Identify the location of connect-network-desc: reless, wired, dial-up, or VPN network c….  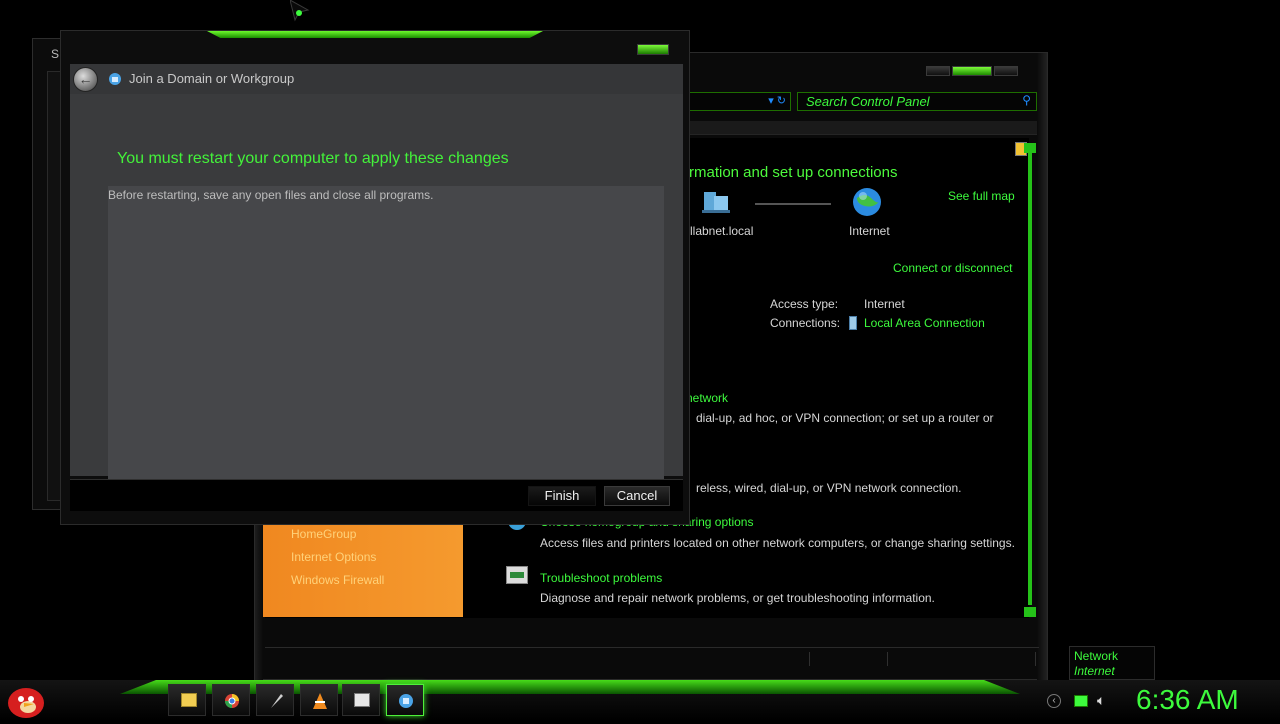
(829, 488).